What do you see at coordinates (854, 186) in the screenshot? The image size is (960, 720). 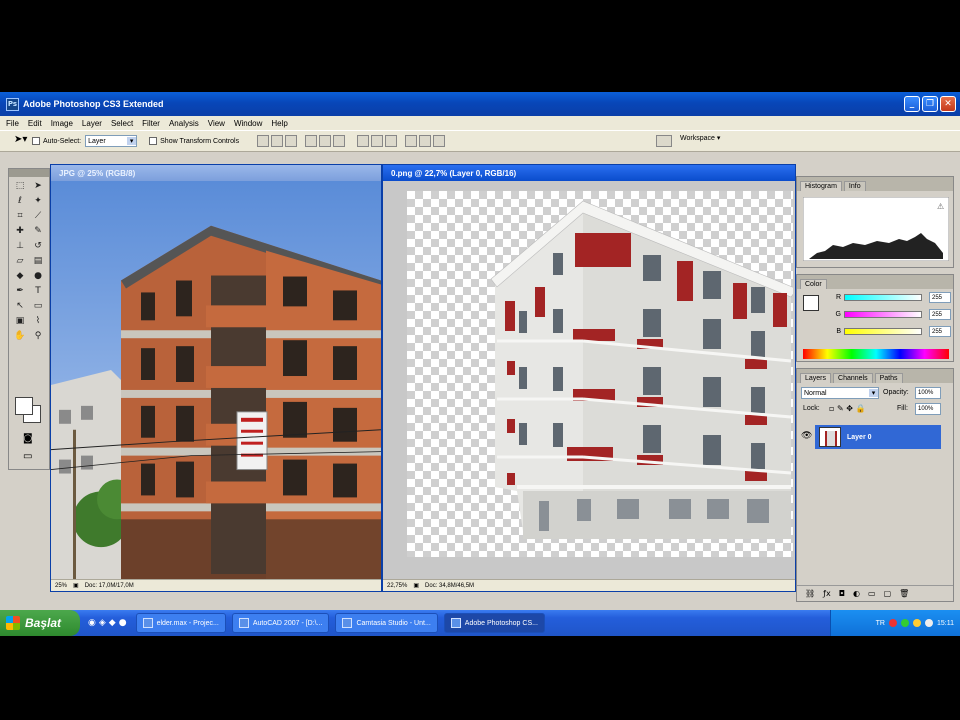 I see `tab-info: Info` at bounding box center [854, 186].